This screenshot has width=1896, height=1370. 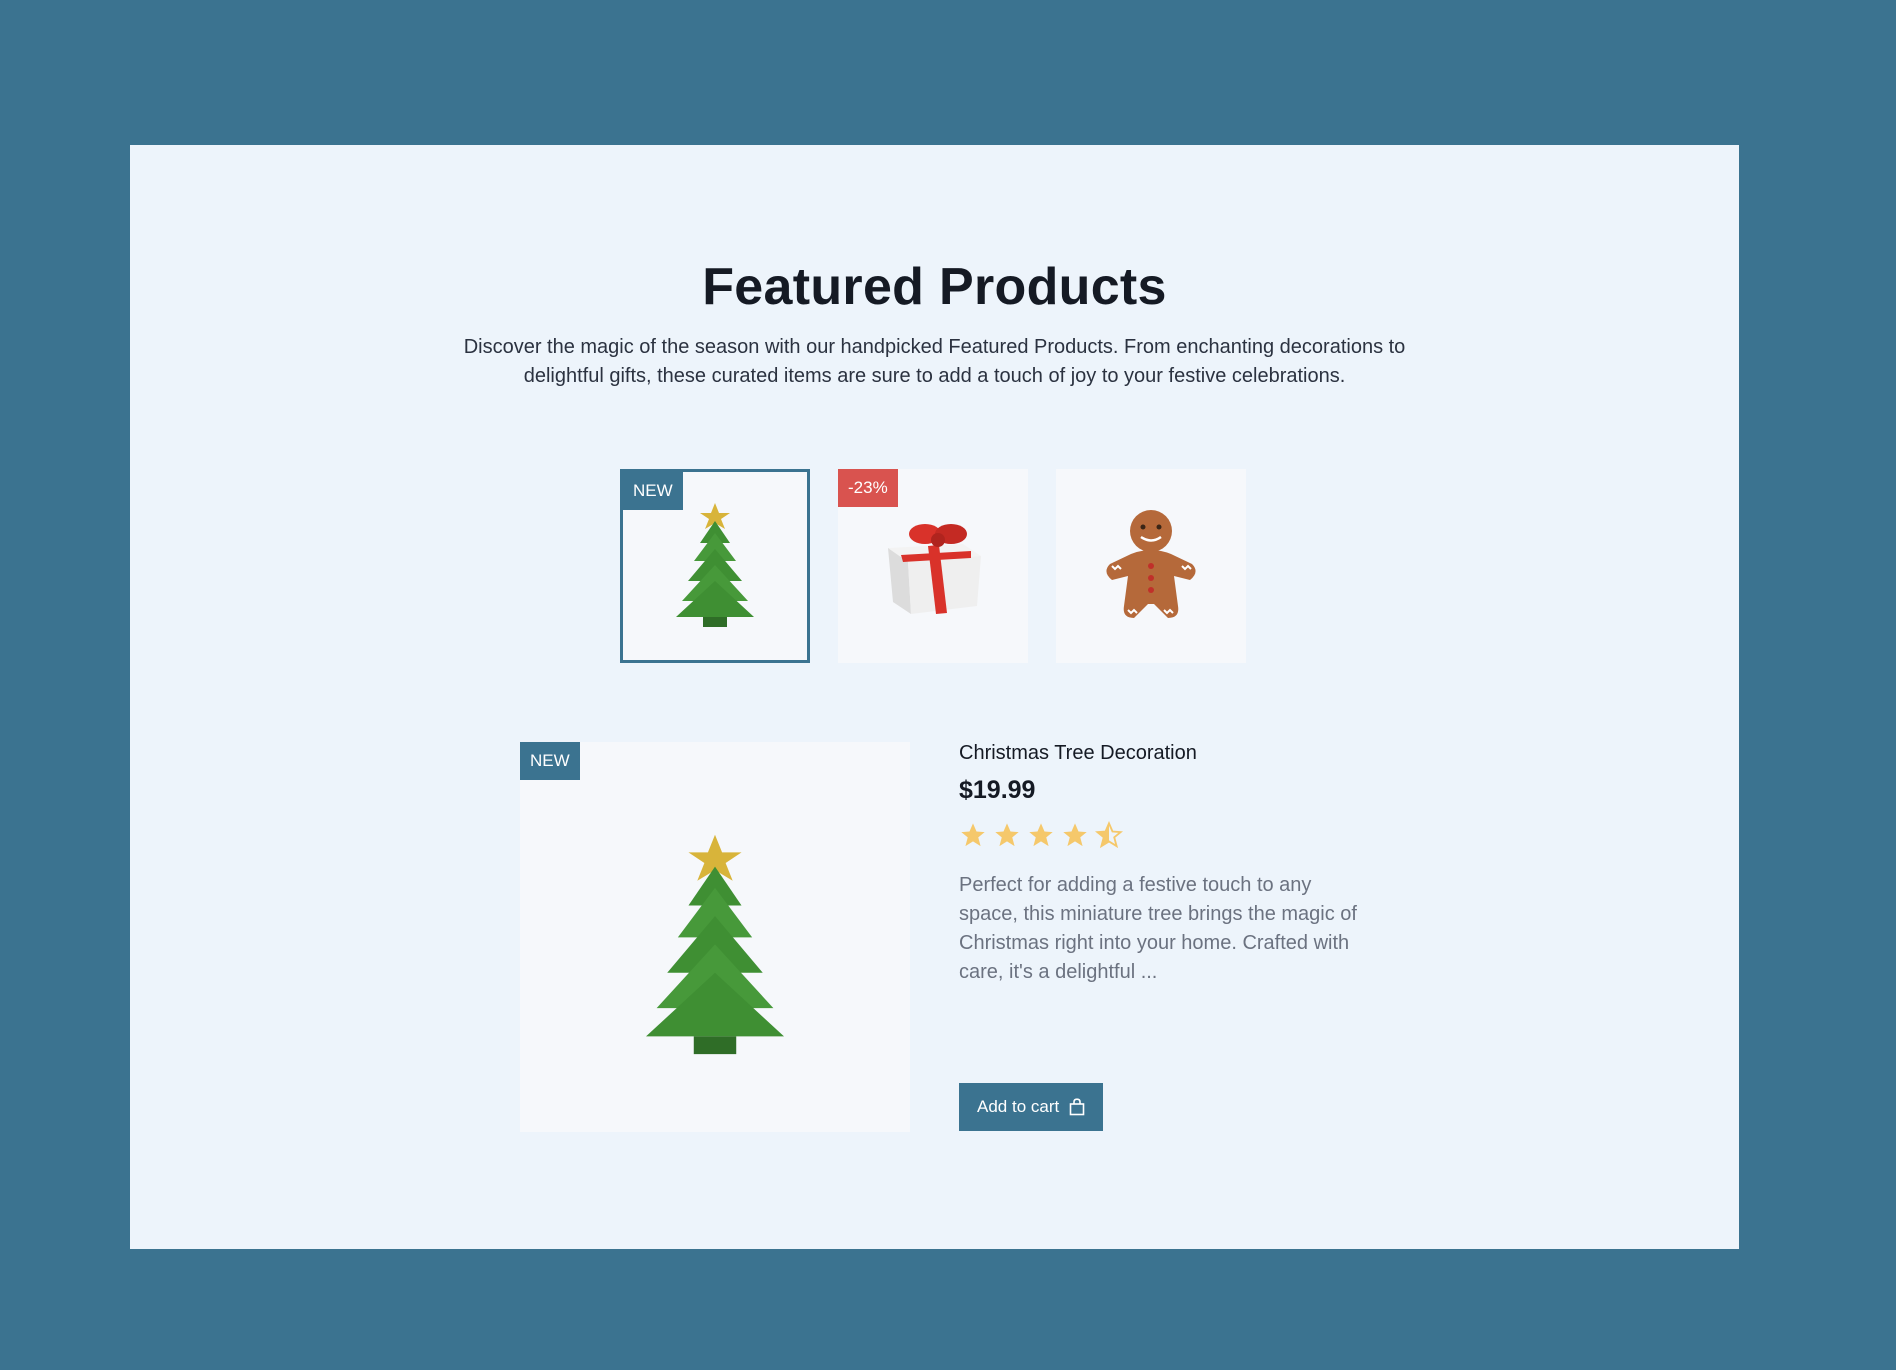 I want to click on thumbnail-gift-box: -23%, so click(x=933, y=566).